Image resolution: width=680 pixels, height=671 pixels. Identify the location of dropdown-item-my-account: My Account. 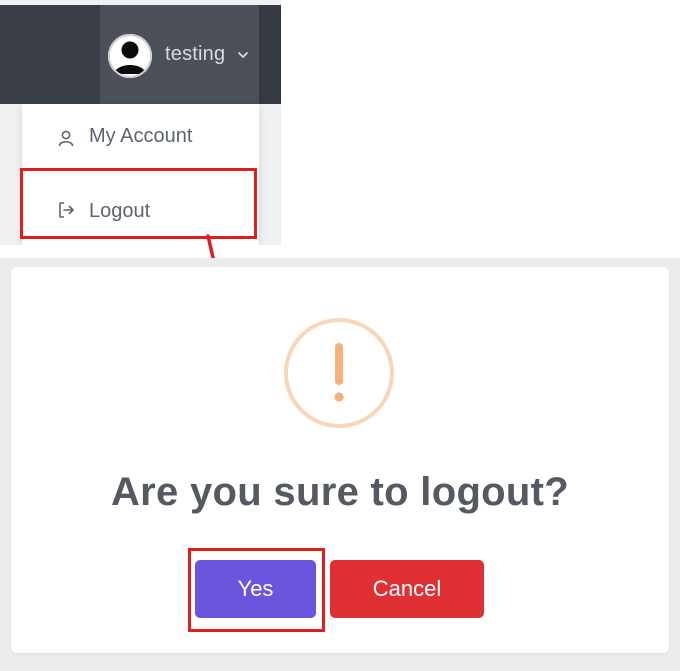
(140, 138).